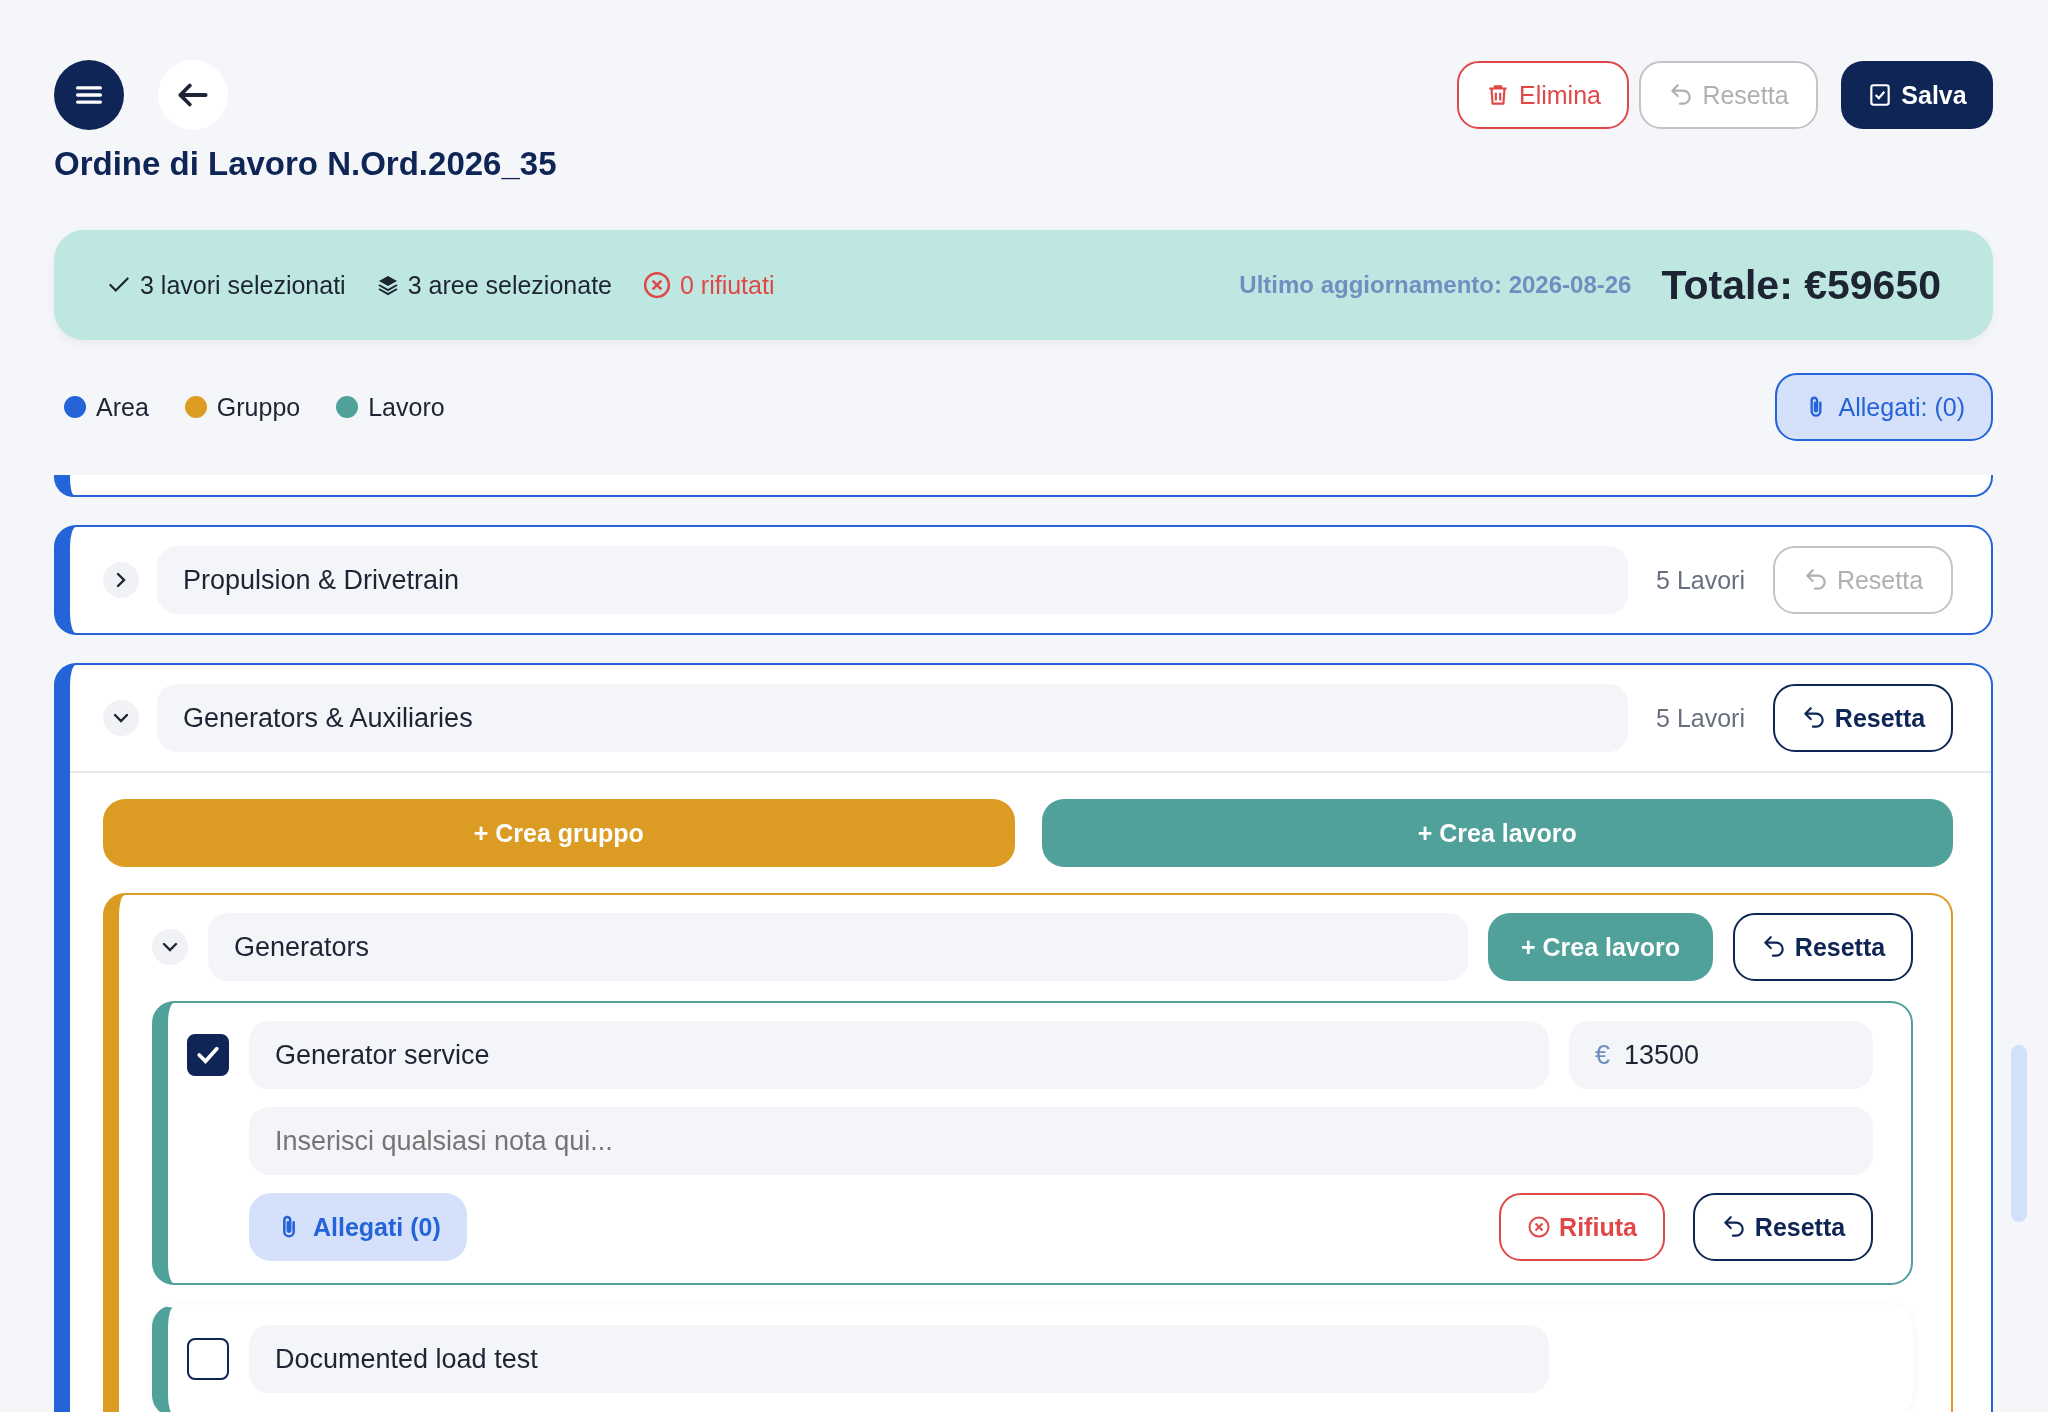 The height and width of the screenshot is (1412, 2048). I want to click on legend-label: Lavoro, so click(406, 407).